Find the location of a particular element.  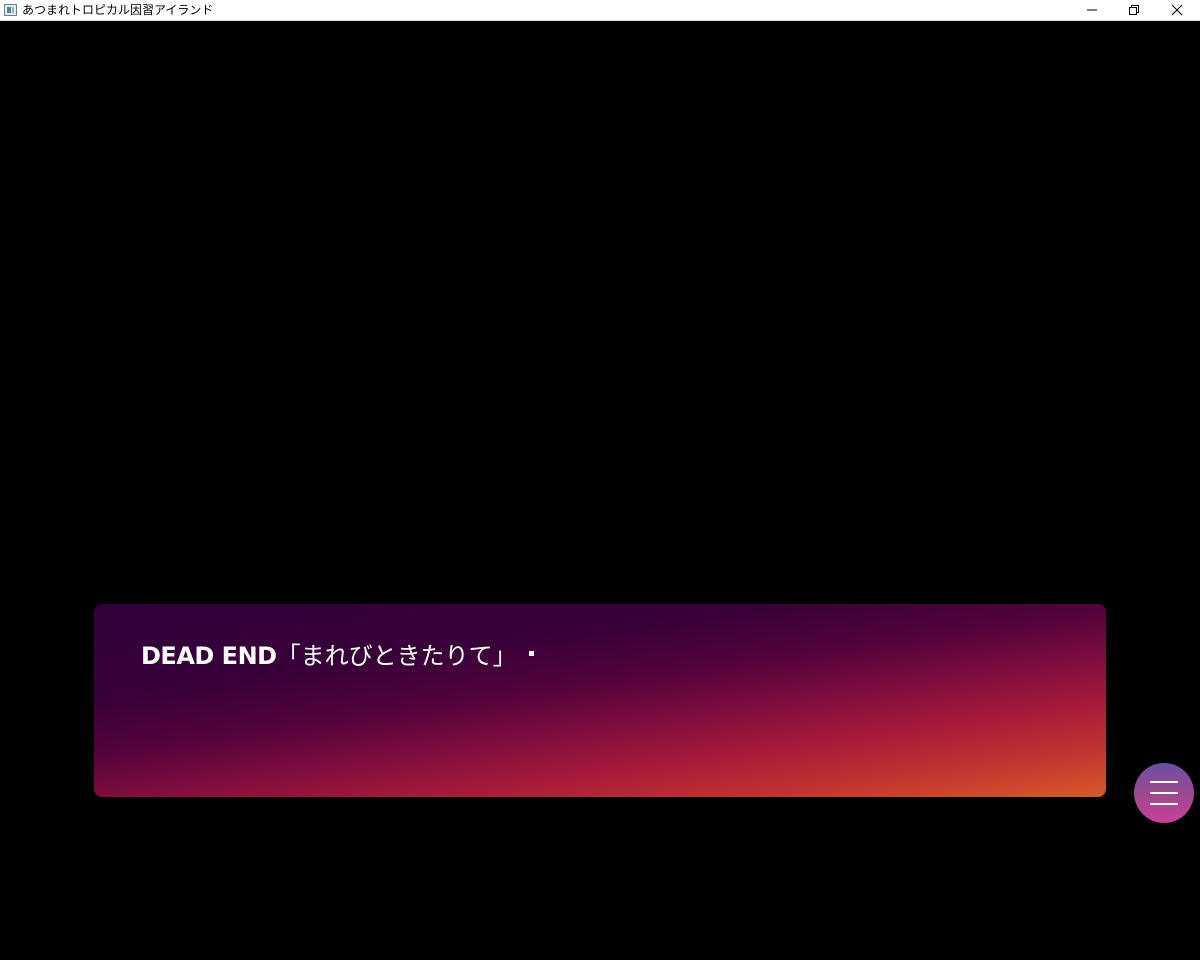

close-button is located at coordinates (1177, 10).